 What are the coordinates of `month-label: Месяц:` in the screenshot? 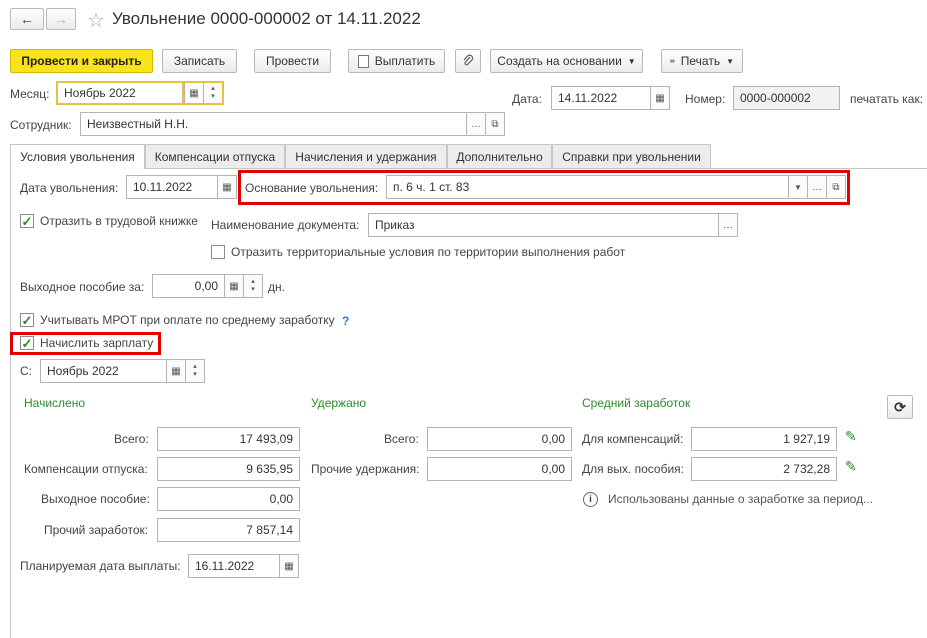 It's located at (30, 94).